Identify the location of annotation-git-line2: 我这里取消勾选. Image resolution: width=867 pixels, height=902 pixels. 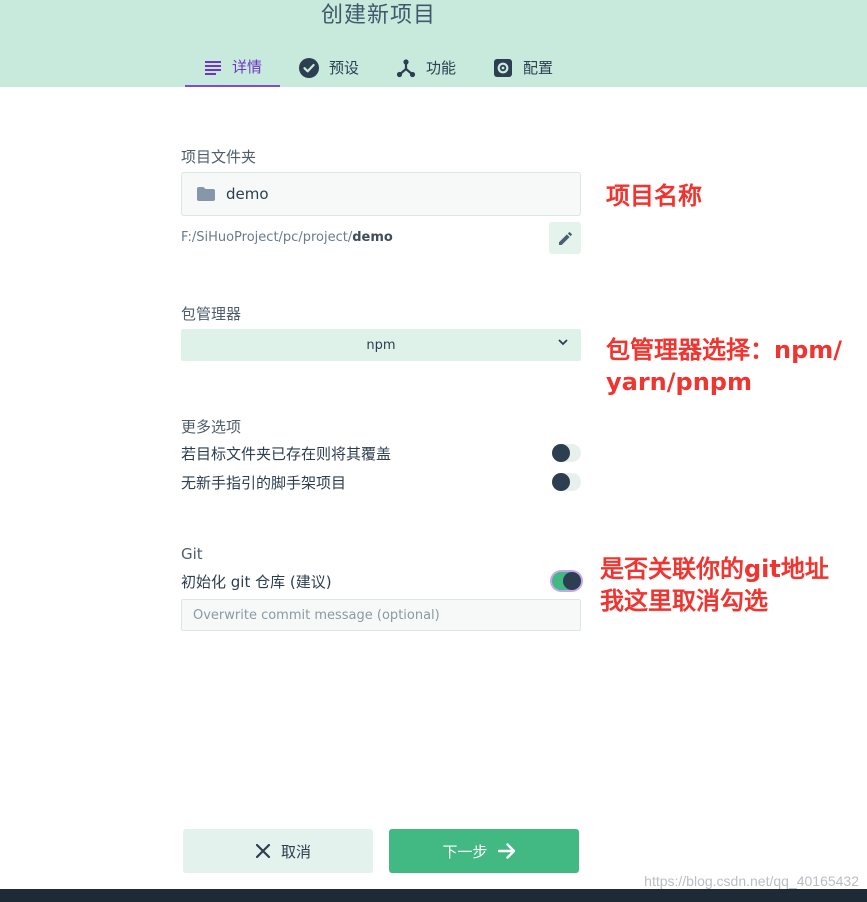
(684, 601).